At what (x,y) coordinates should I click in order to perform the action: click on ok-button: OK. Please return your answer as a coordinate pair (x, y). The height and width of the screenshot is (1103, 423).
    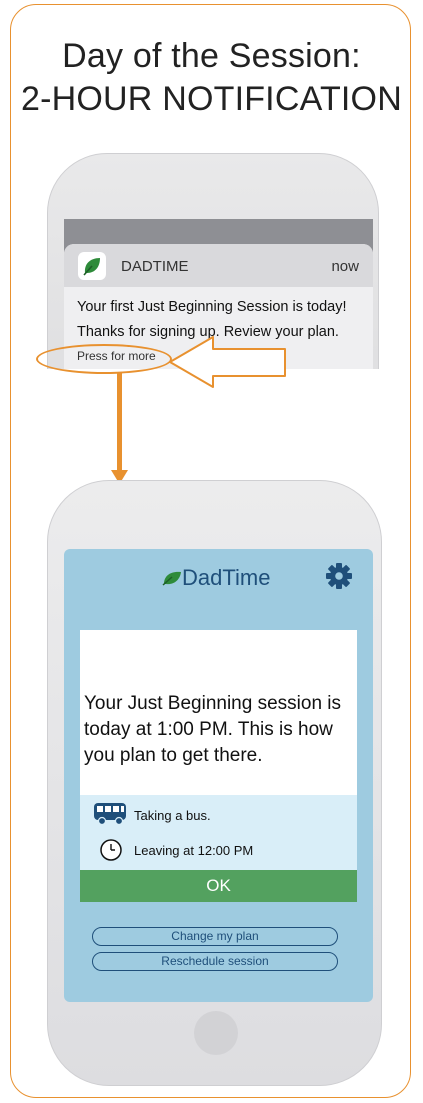
    Looking at the image, I should click on (218, 886).